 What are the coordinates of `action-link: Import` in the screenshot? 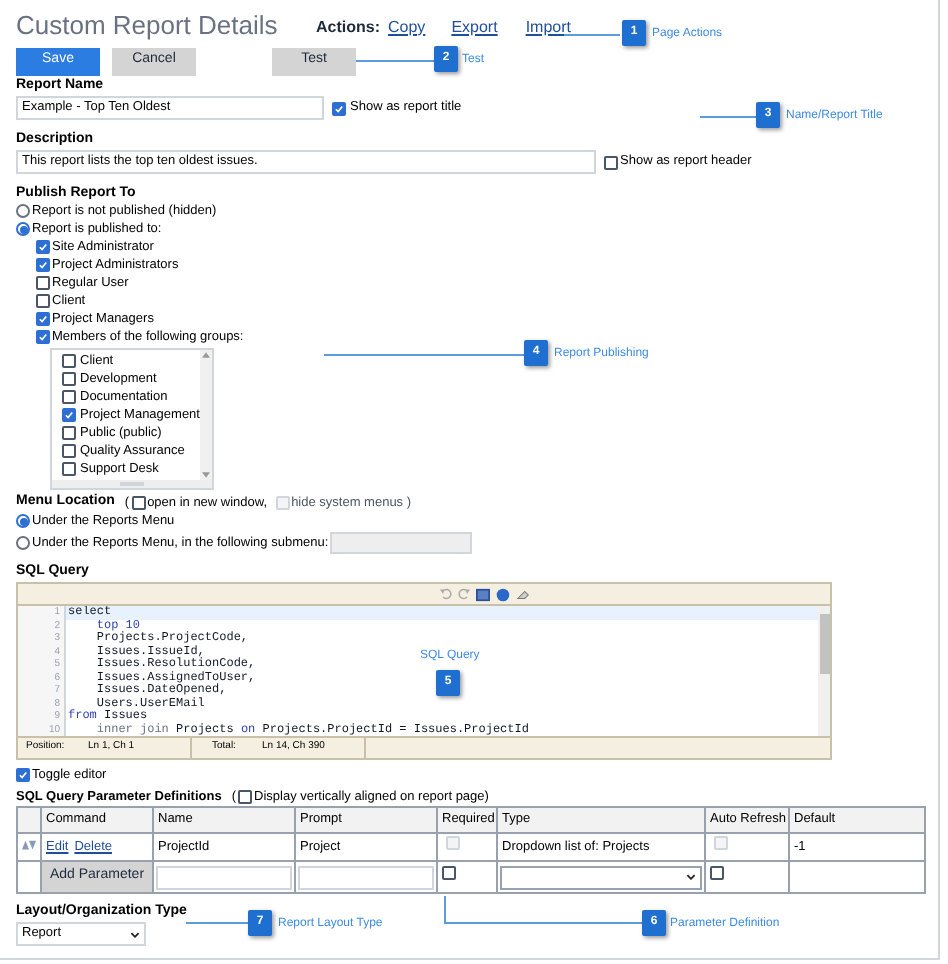 It's located at (548, 27).